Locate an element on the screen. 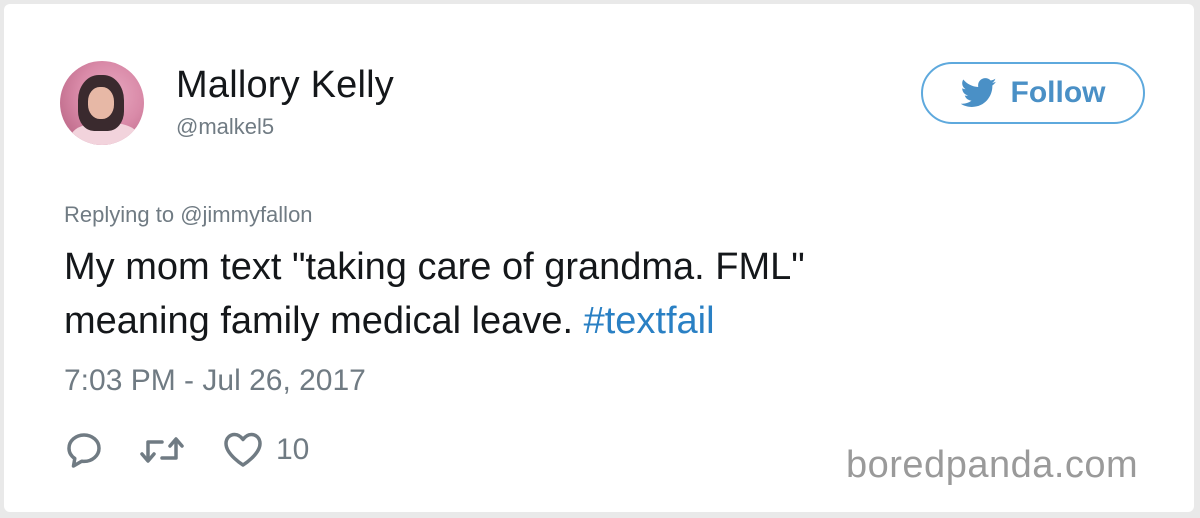 Image resolution: width=1200 pixels, height=518 pixels. reply-icon is located at coordinates (84, 450).